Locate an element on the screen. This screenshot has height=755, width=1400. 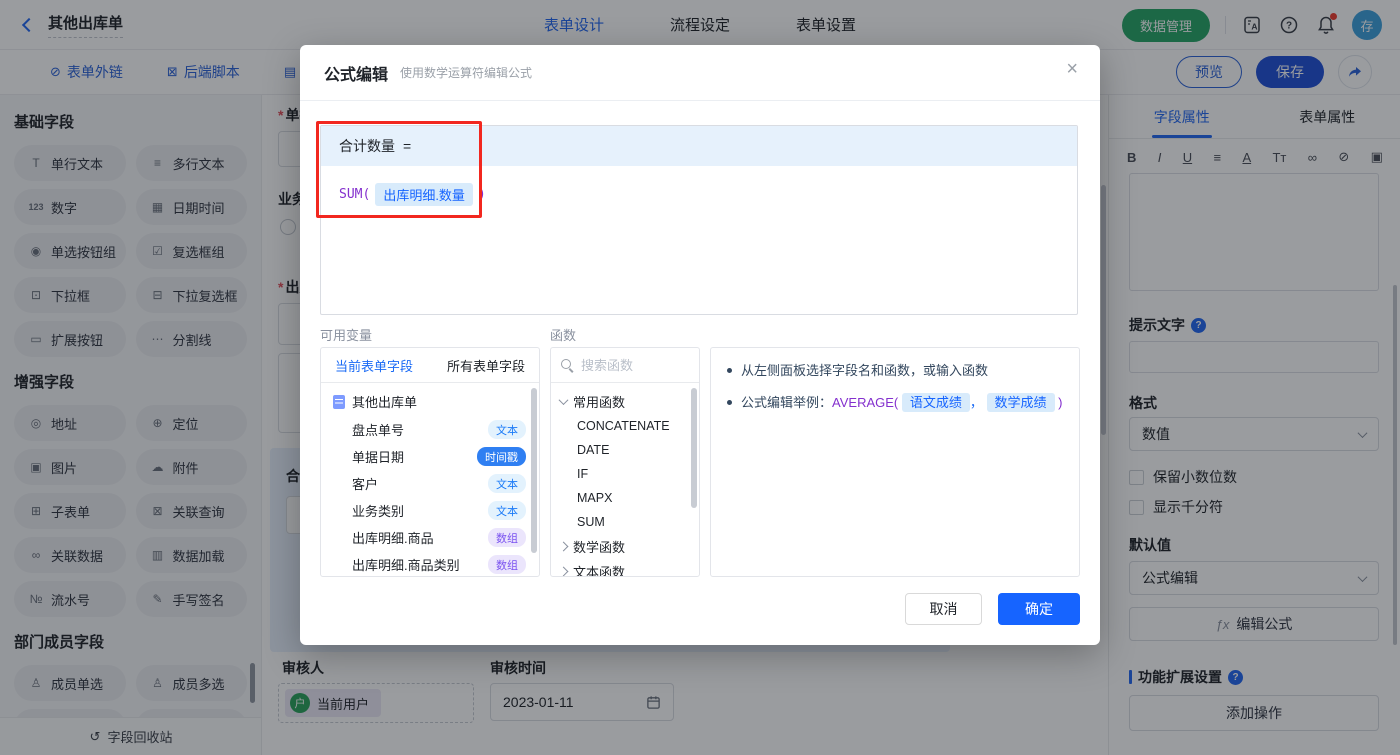
help-bullet: 从左侧面板选择字段名和函数，或输入函数 is located at coordinates (895, 371).